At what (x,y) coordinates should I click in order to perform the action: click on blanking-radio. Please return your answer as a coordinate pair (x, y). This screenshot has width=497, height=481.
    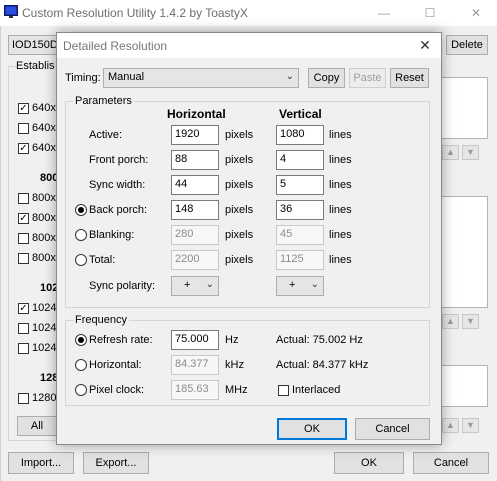
    Looking at the image, I should click on (81, 235).